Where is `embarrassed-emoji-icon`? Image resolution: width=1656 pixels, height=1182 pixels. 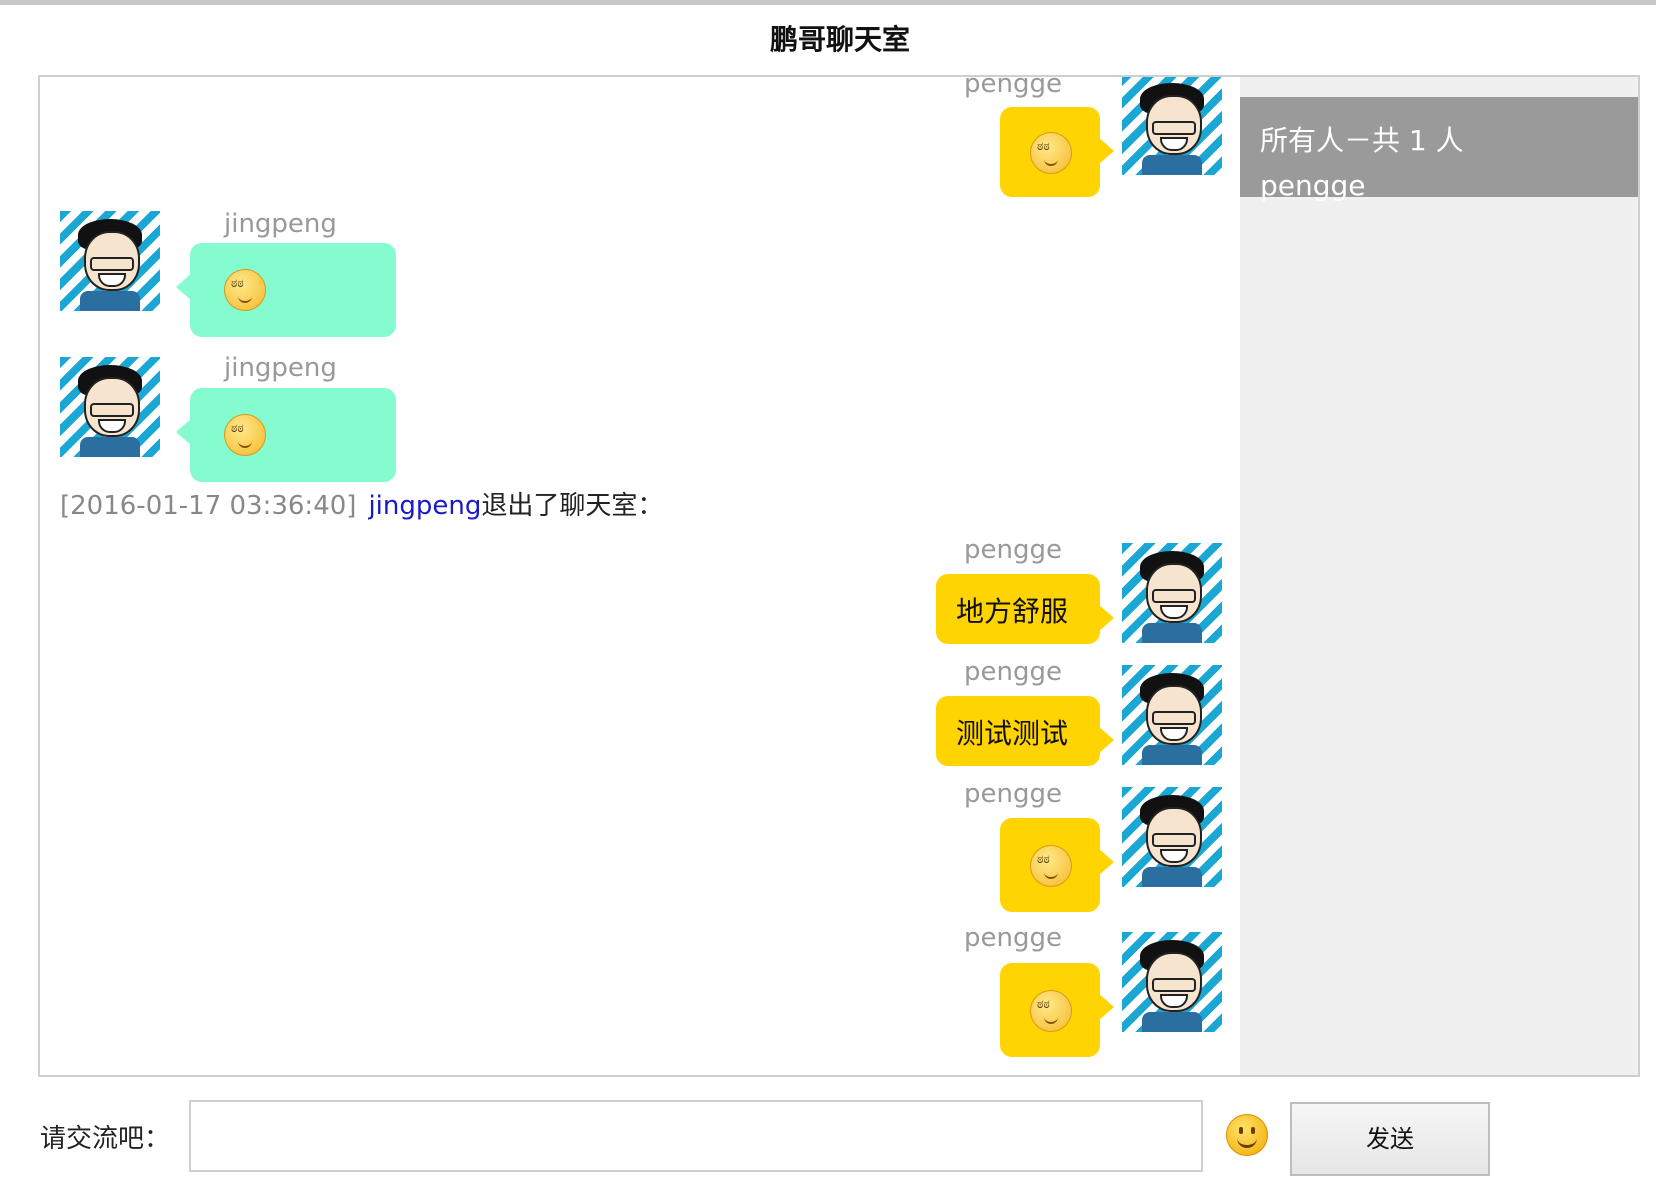
embarrassed-emoji-icon is located at coordinates (1051, 153).